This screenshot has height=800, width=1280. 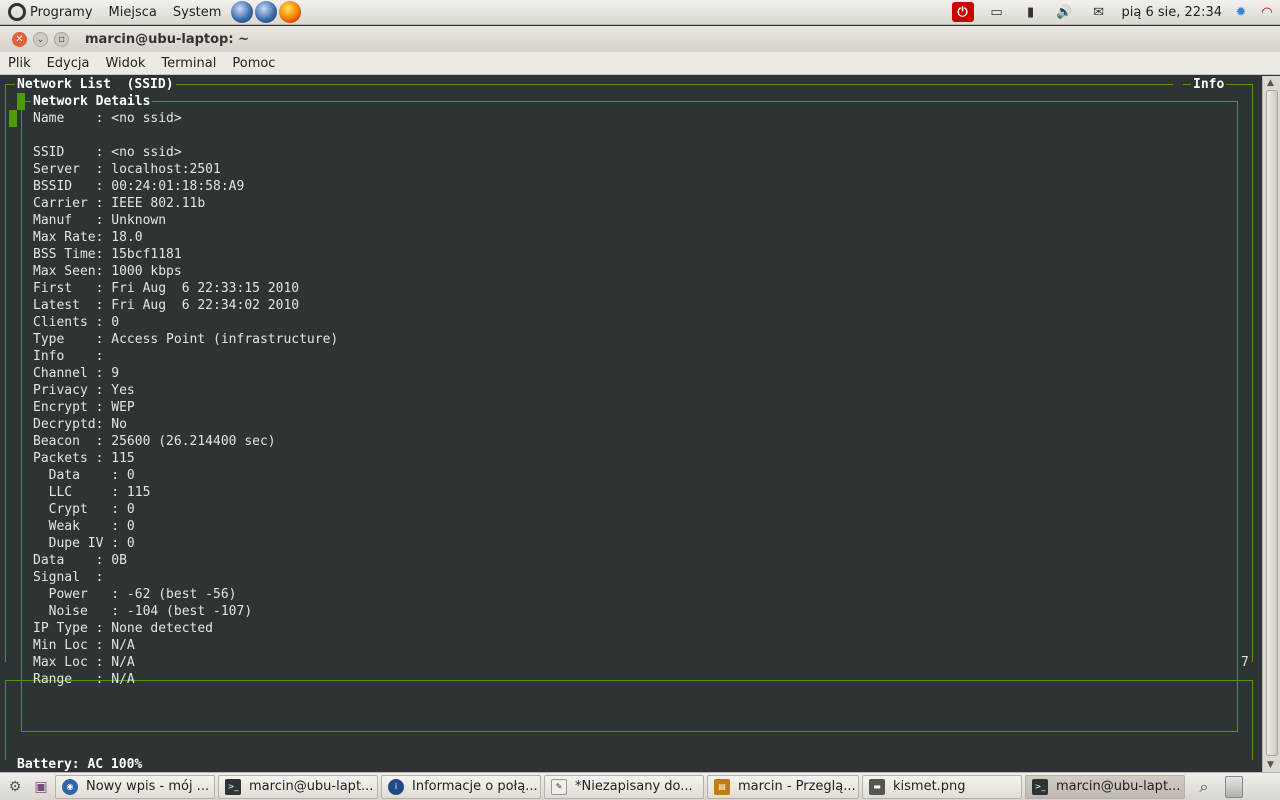 I want to click on taskbar-task-label: kismet.png, so click(x=929, y=786).